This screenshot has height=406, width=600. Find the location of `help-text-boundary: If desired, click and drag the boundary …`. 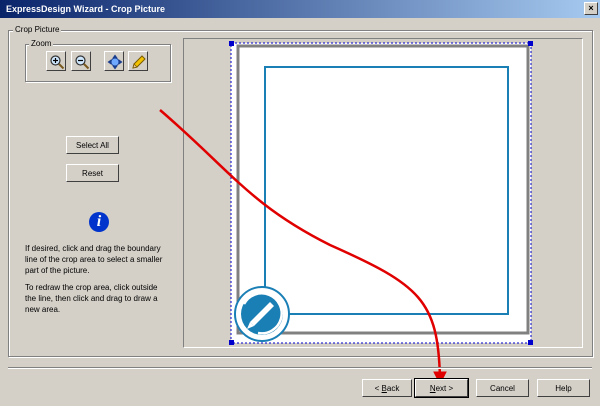

help-text-boundary: If desired, click and drag the boundary … is located at coordinates (94, 259).